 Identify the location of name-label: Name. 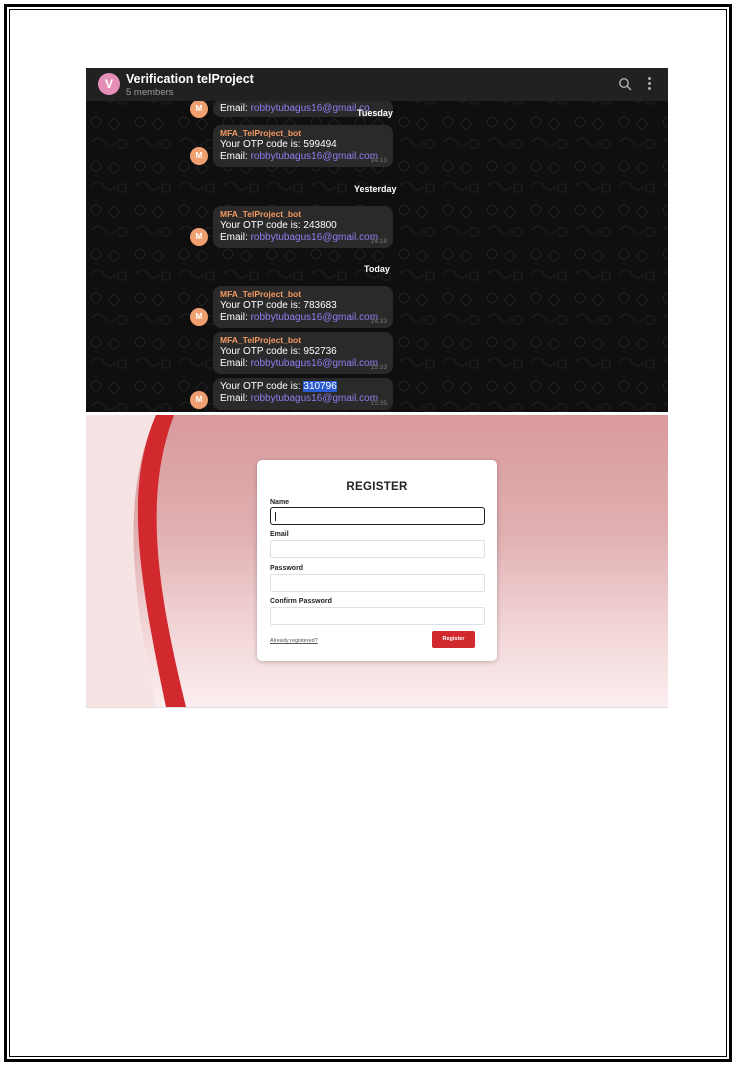
(280, 502).